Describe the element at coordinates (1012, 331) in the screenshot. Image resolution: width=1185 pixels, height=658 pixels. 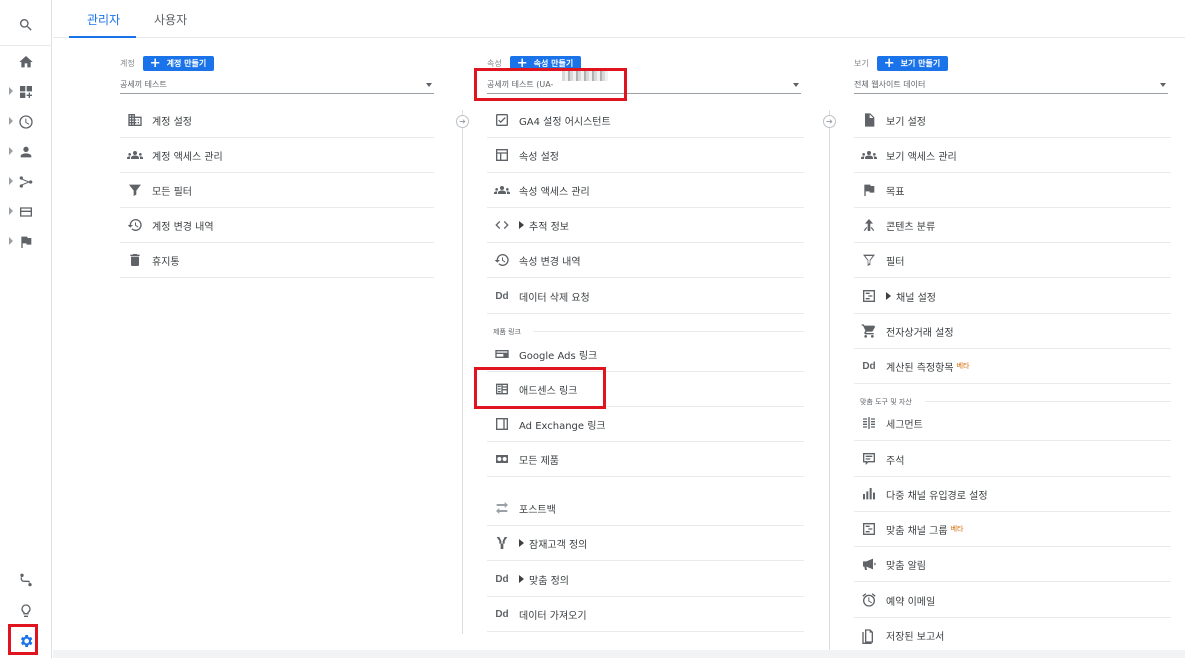
I see `ecommerce-settings-item: 전자상거래 설정` at that location.